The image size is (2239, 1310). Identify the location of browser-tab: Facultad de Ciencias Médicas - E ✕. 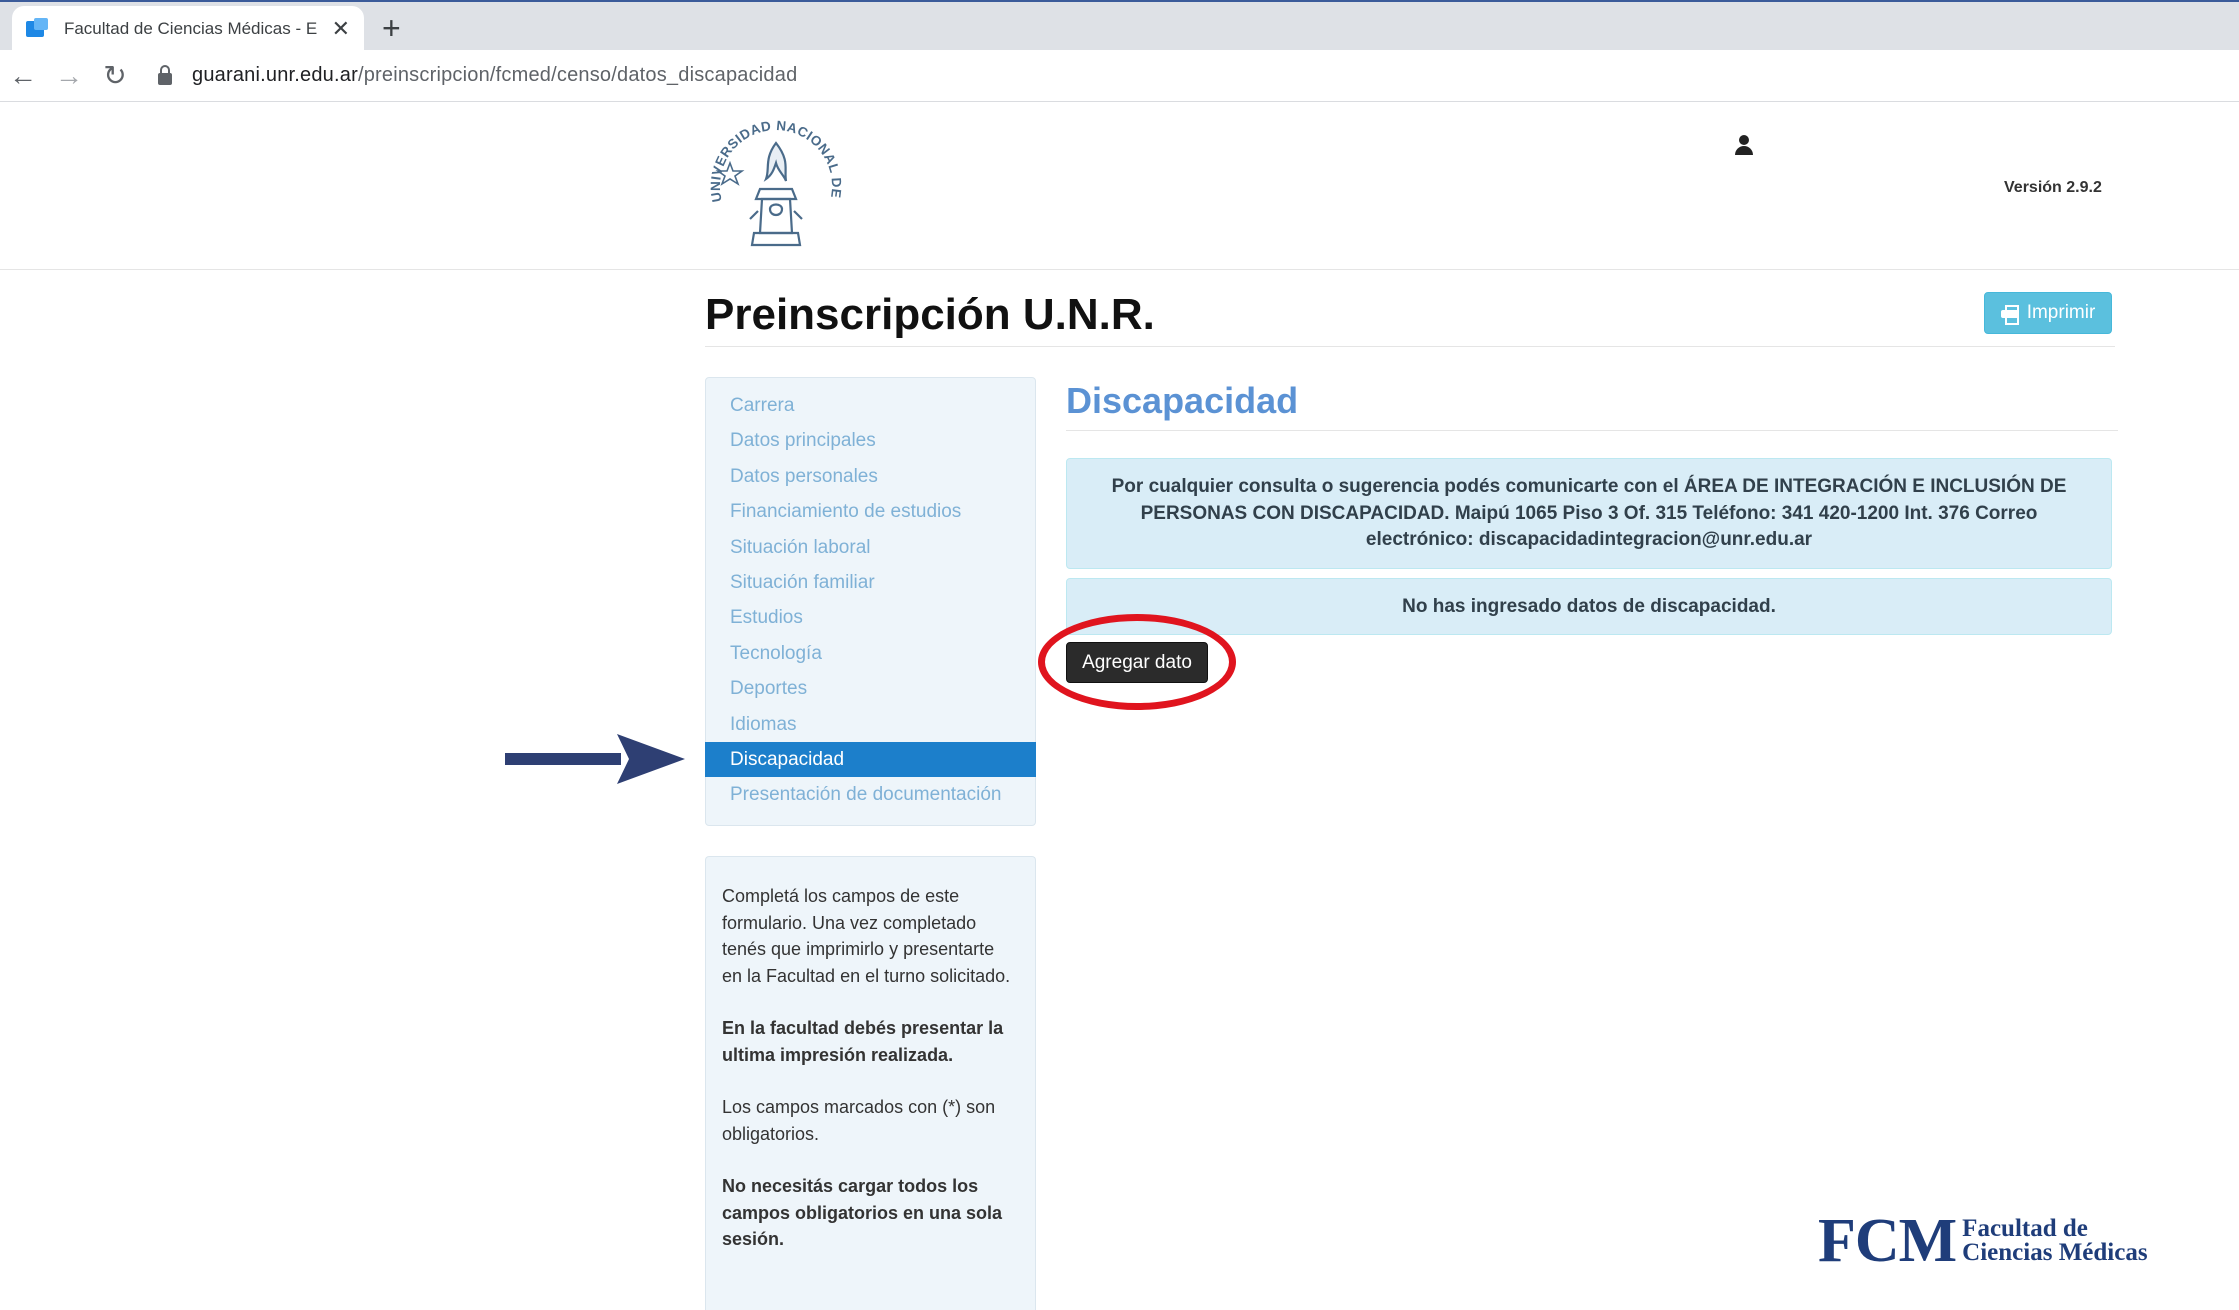
(188, 29).